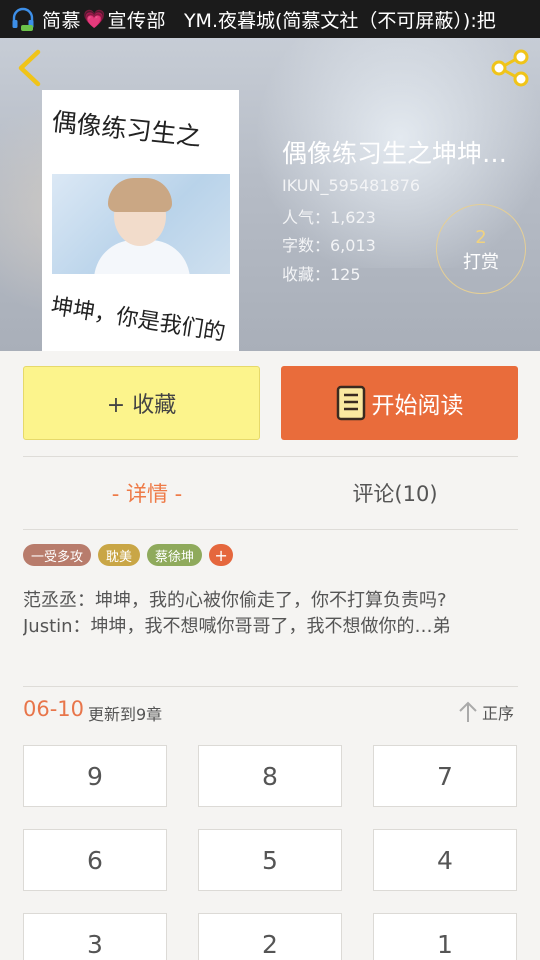 This screenshot has width=540, height=960. What do you see at coordinates (119, 555) in the screenshot?
I see `tag-item: 耽美` at bounding box center [119, 555].